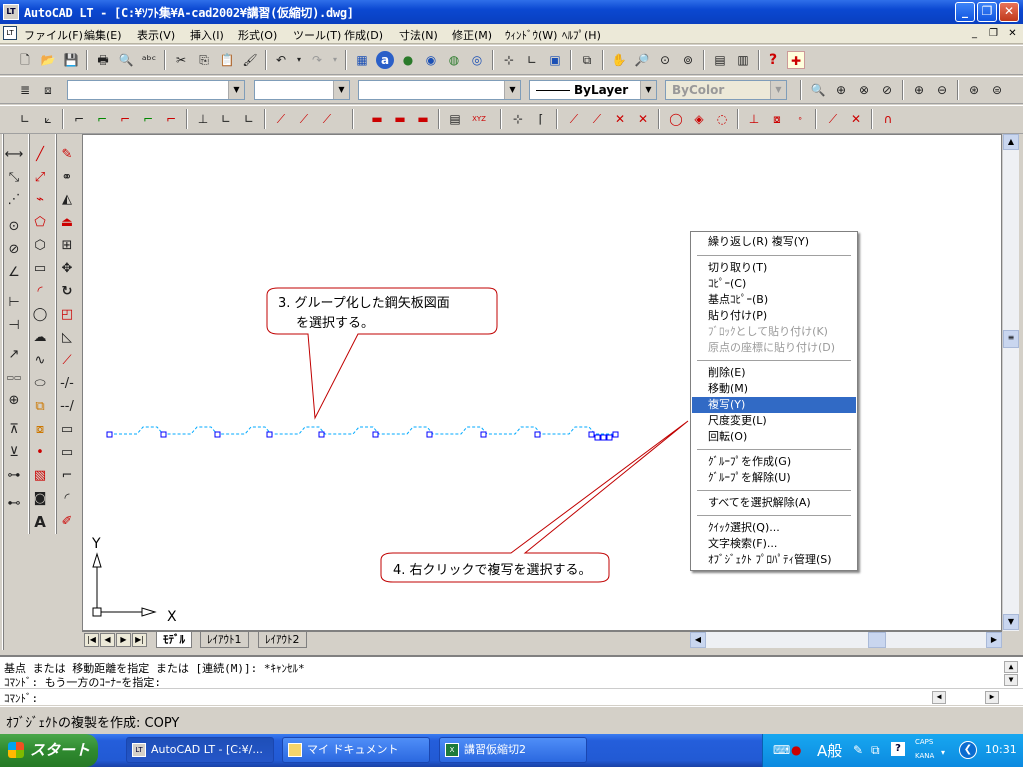 Image resolution: width=1023 pixels, height=767 pixels. What do you see at coordinates (67, 338) in the screenshot?
I see `stretch-tool-icon: ◺` at bounding box center [67, 338].